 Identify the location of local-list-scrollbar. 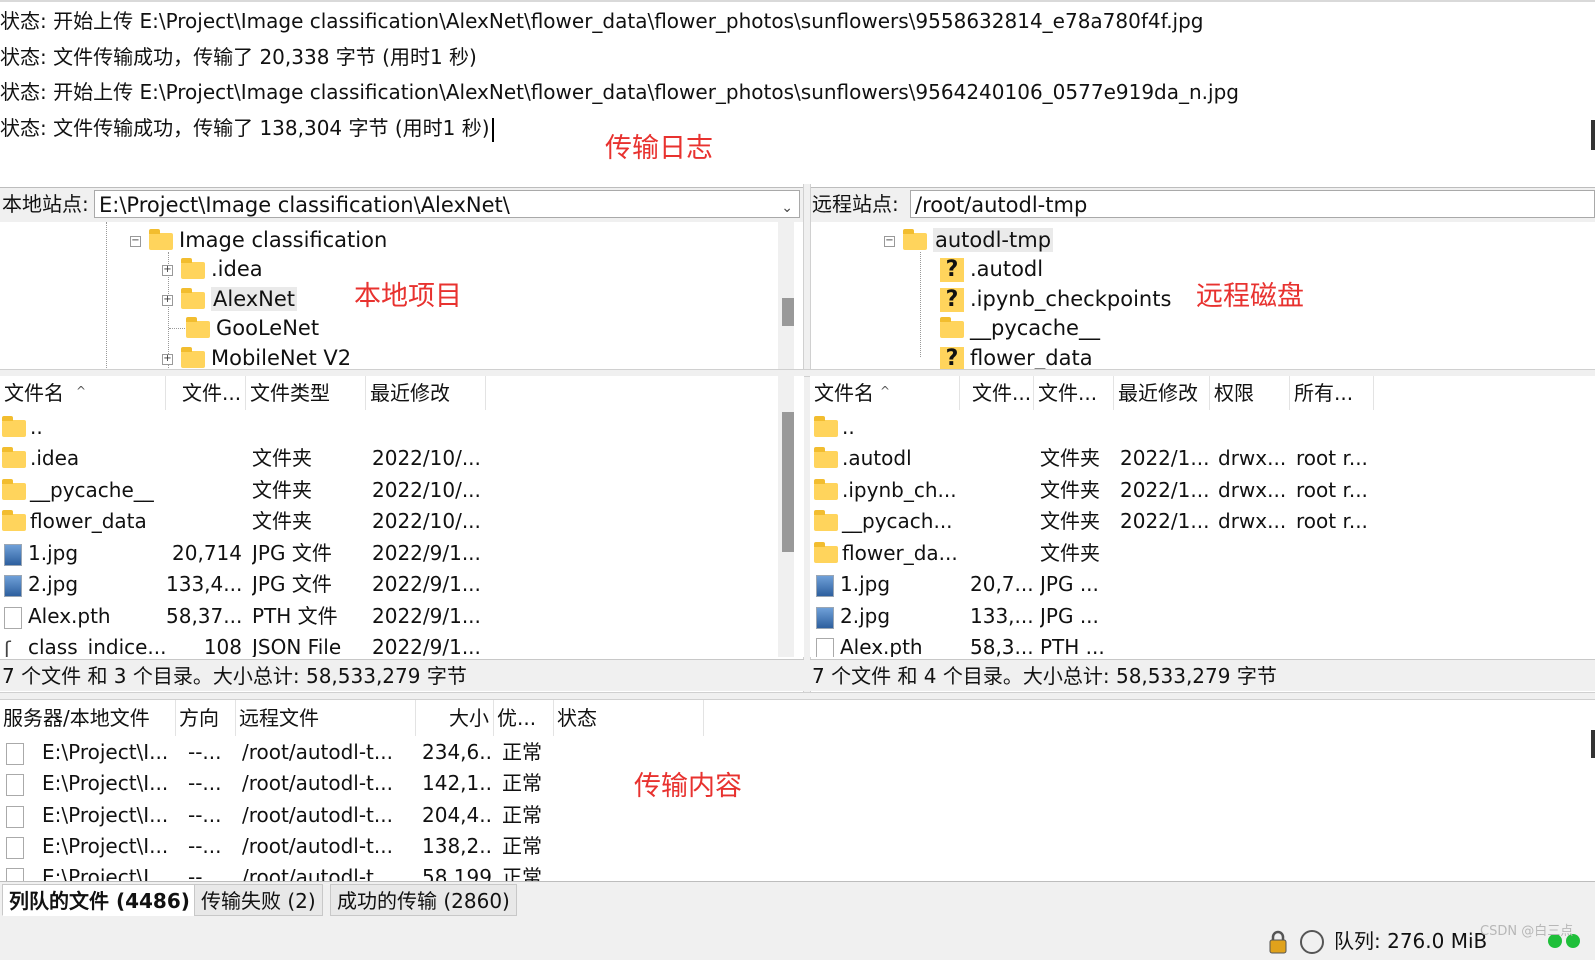
(786, 516).